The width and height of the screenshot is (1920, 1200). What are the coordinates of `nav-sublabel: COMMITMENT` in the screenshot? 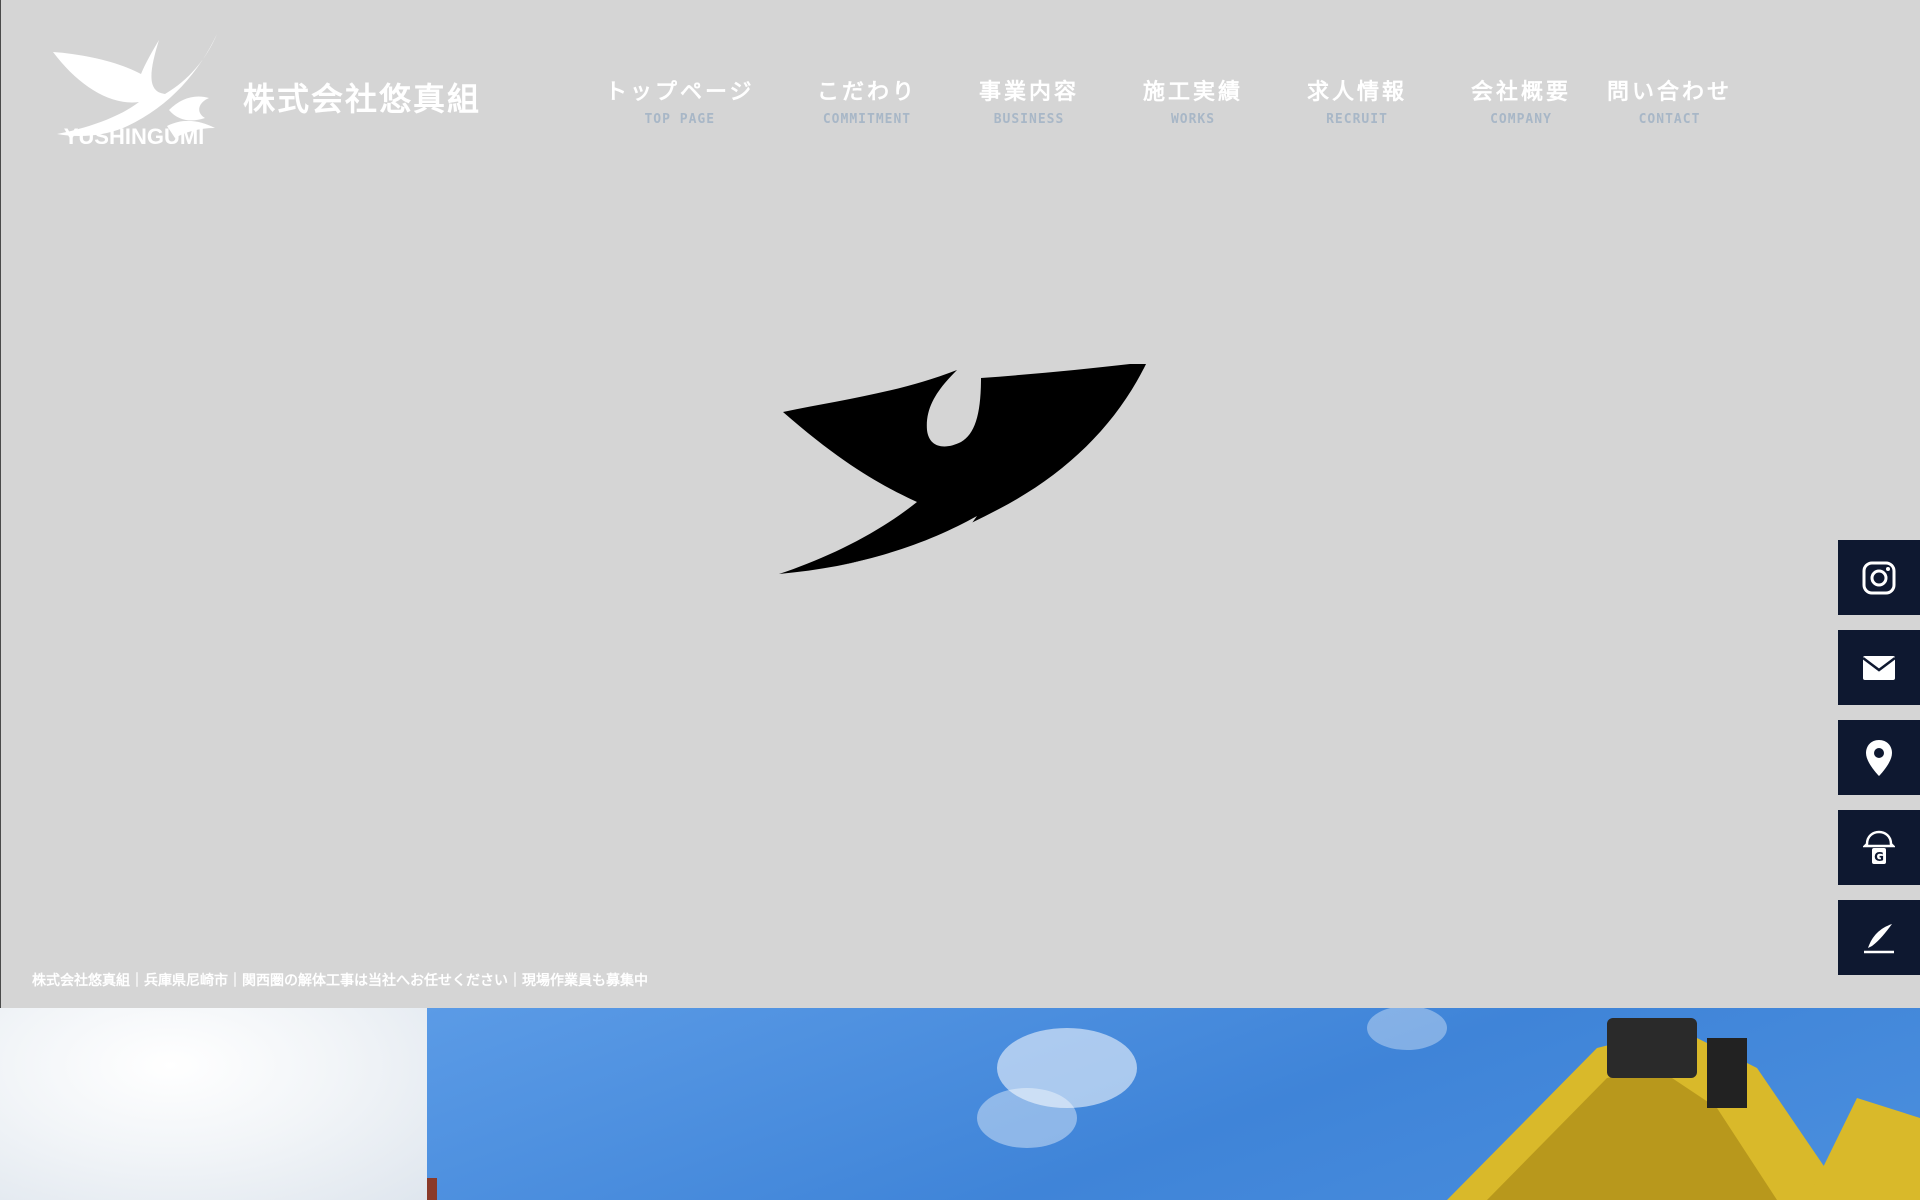 It's located at (867, 119).